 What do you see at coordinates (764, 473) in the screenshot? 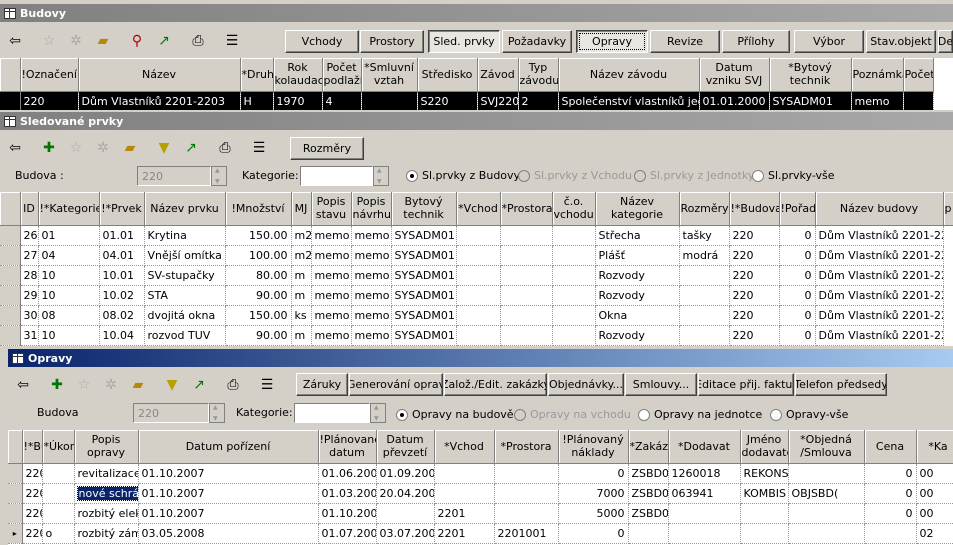
I see `table-cell: REKONSTAV` at bounding box center [764, 473].